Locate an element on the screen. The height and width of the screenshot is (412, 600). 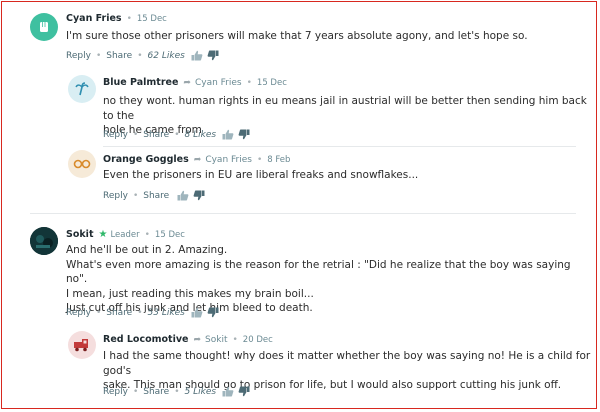
comment-text-line: And he'll be out in 2. Amazing. is located at coordinates (147, 250).